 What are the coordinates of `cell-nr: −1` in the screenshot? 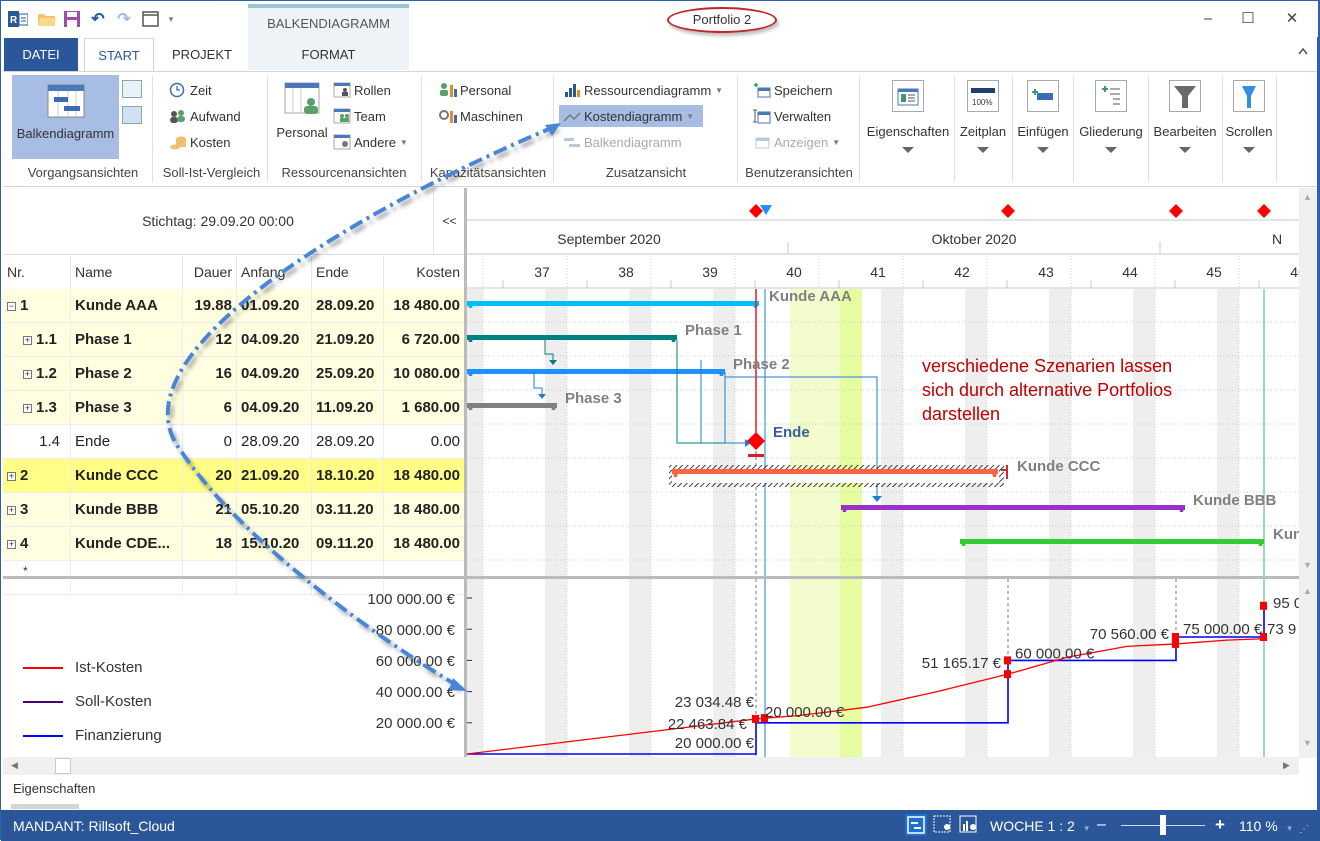 It's located at (37, 306).